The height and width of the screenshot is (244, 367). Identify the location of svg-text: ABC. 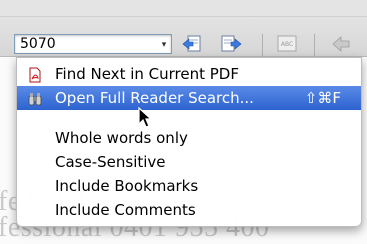
(287, 44).